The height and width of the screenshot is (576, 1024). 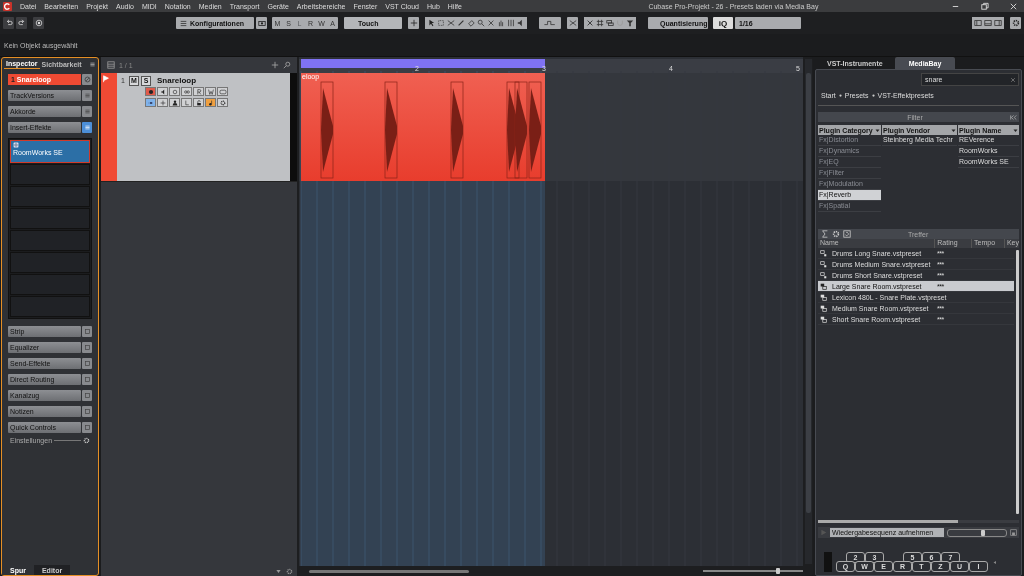 I want to click on record-icon, so click(x=150, y=91).